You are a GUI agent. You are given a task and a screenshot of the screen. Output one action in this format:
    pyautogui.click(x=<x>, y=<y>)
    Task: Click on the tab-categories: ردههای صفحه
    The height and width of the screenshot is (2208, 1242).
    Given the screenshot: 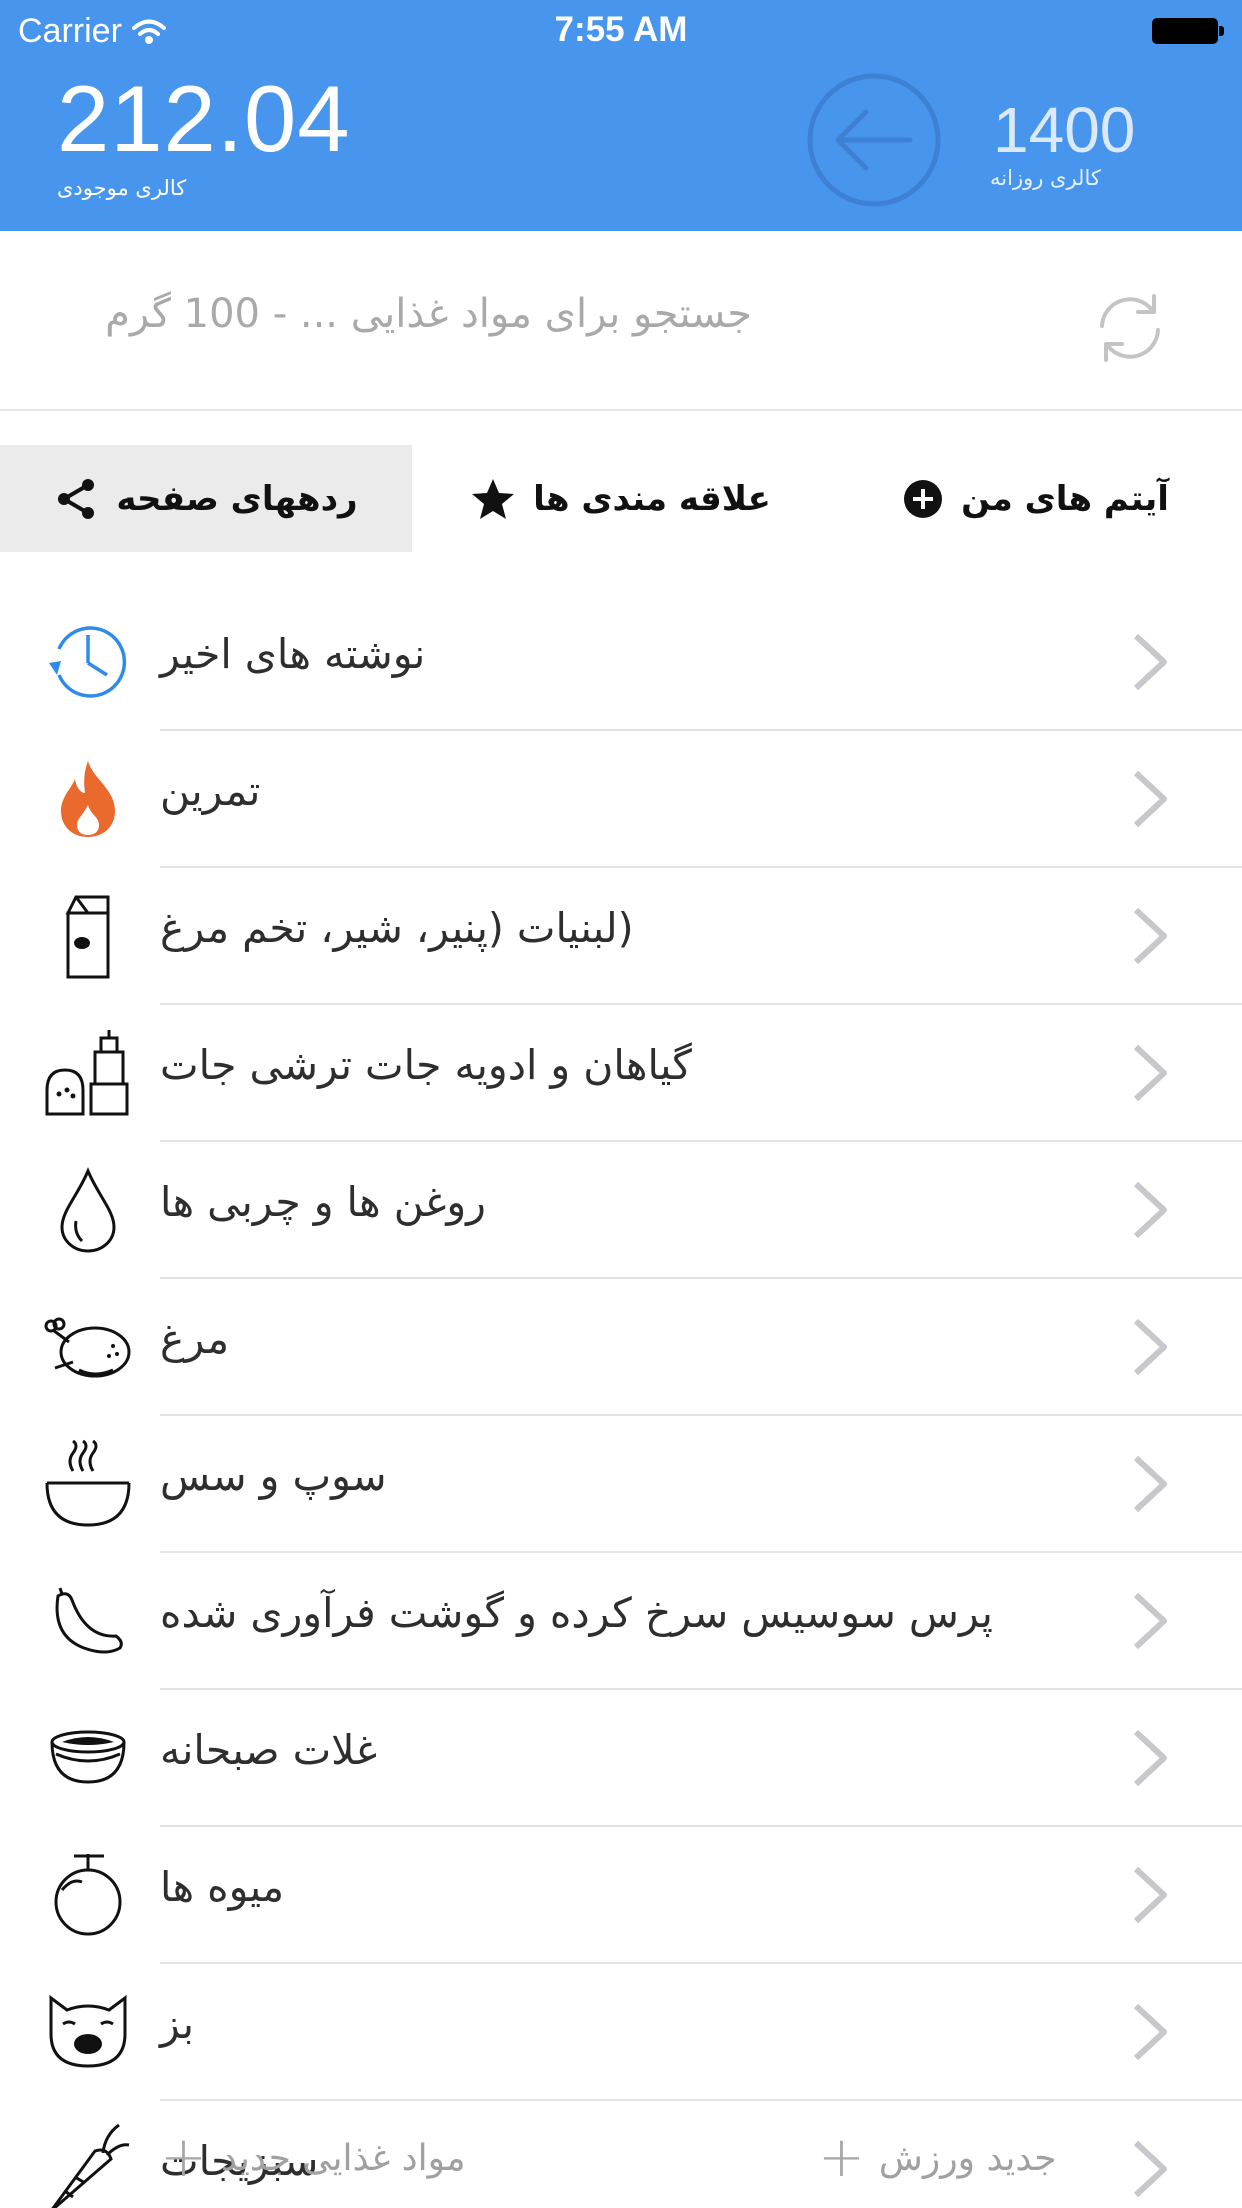 What is the action you would take?
    pyautogui.click(x=206, y=498)
    